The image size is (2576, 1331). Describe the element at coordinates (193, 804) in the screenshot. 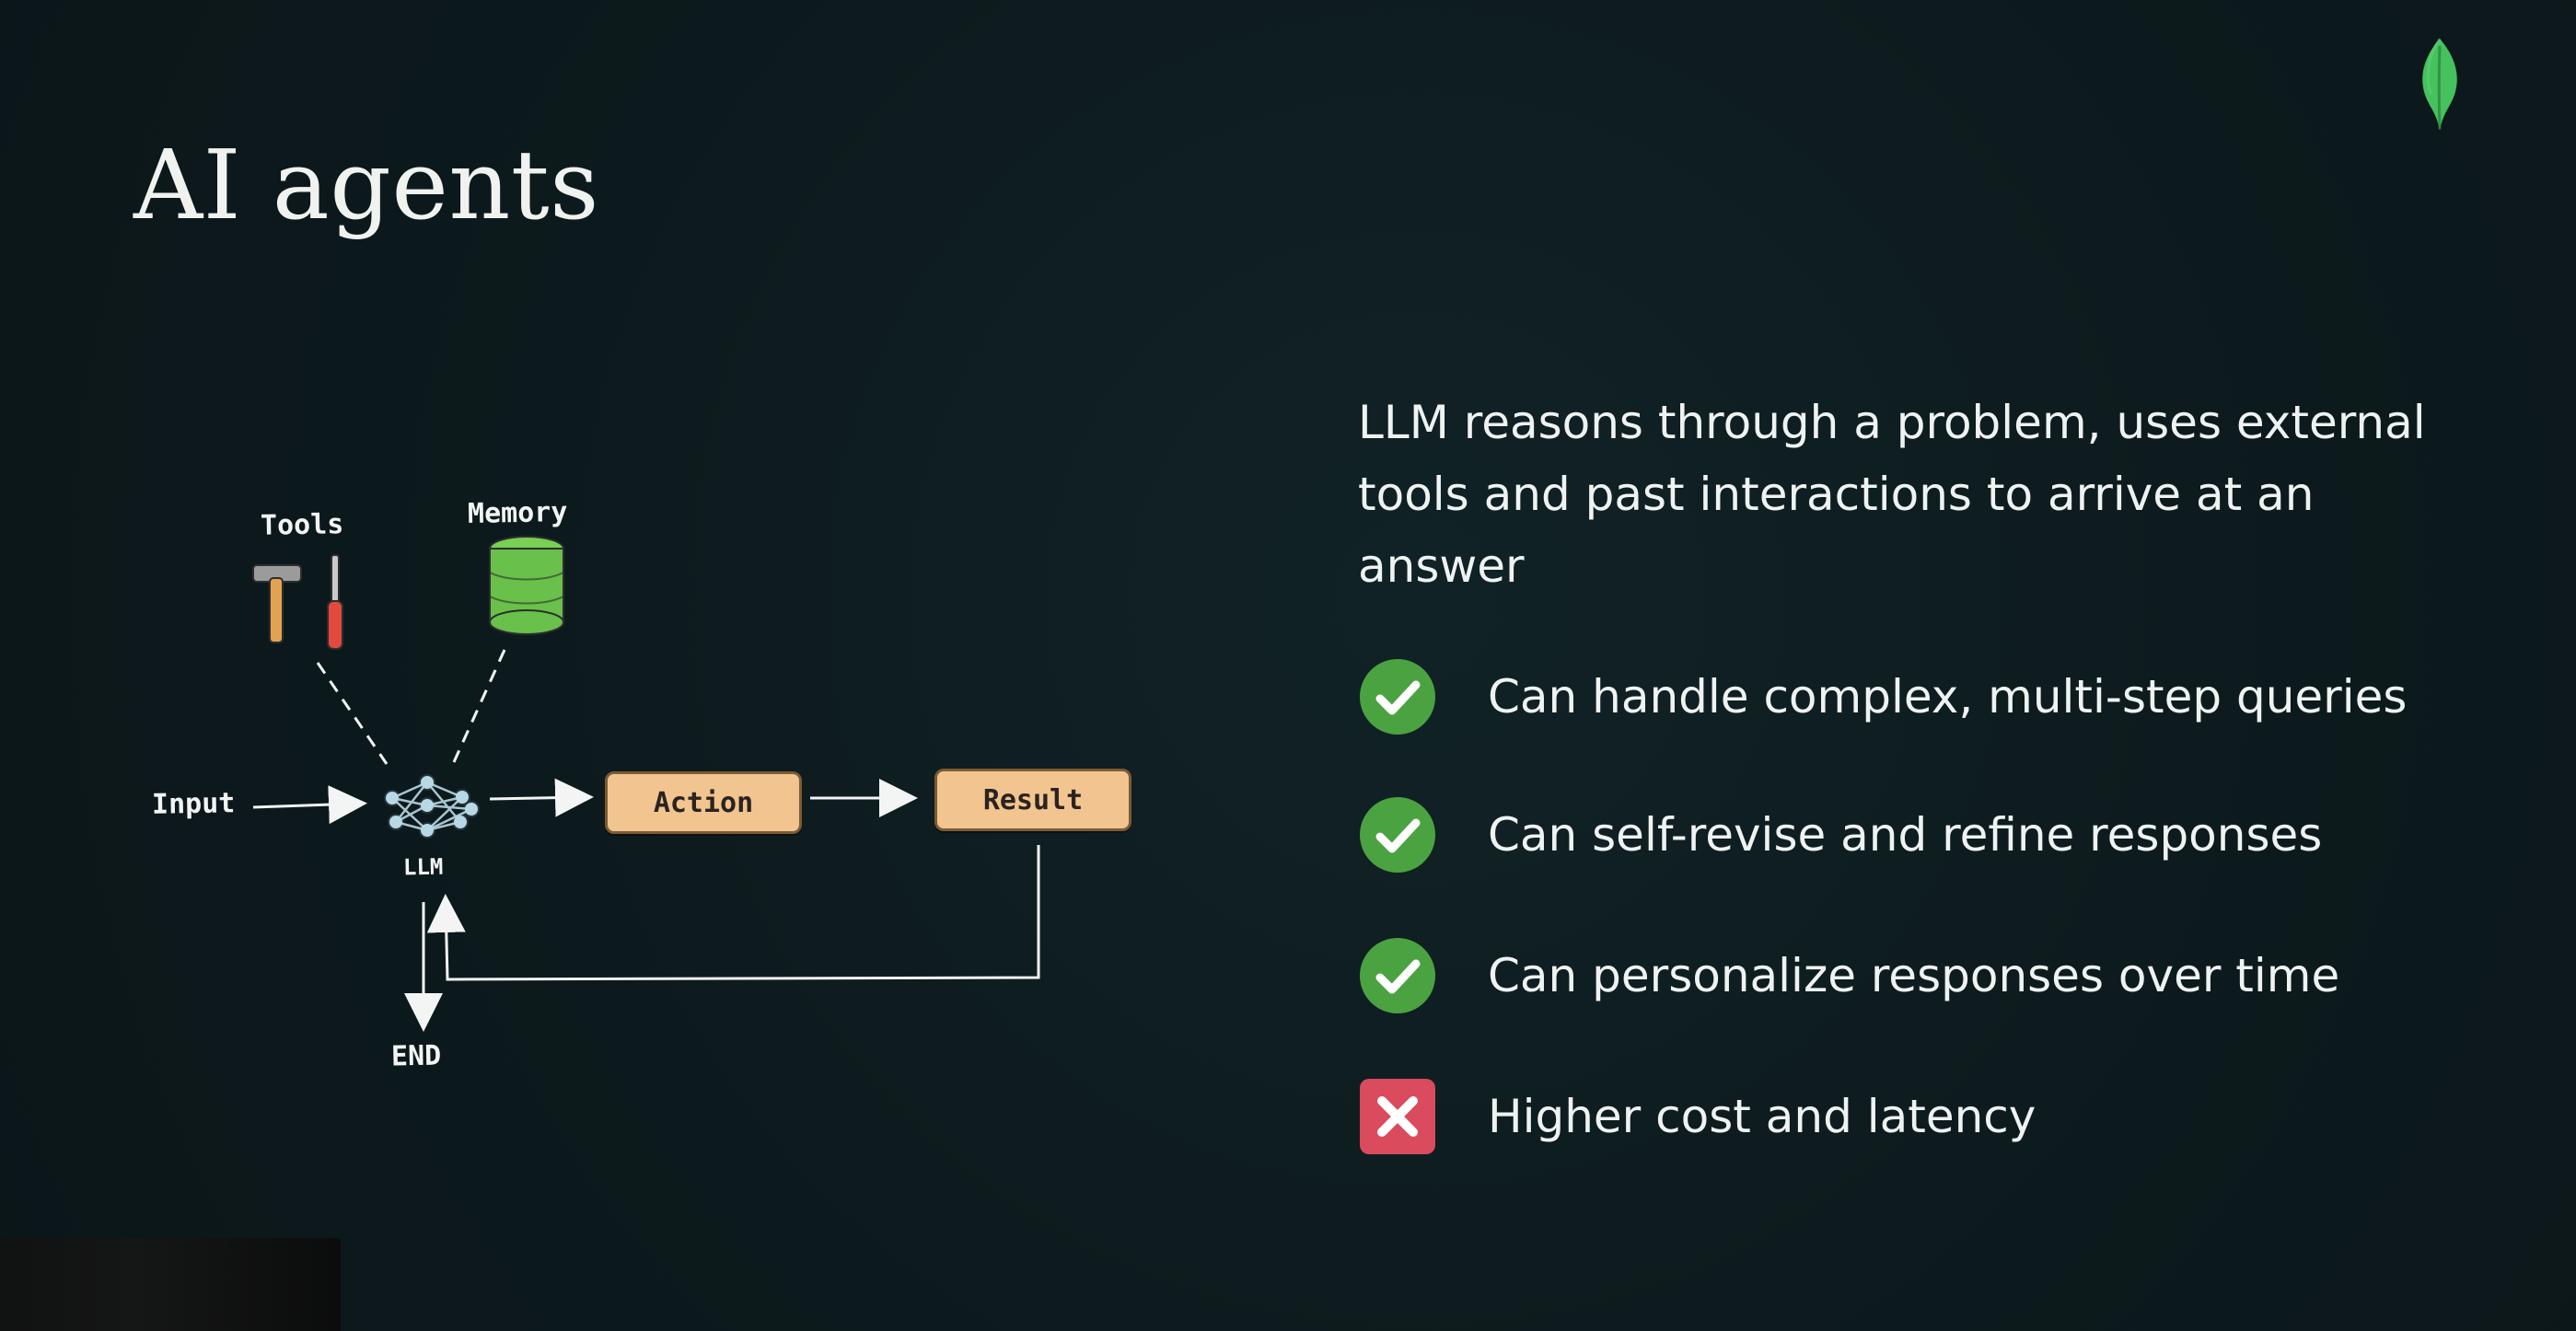

I see `input-label: Input` at that location.